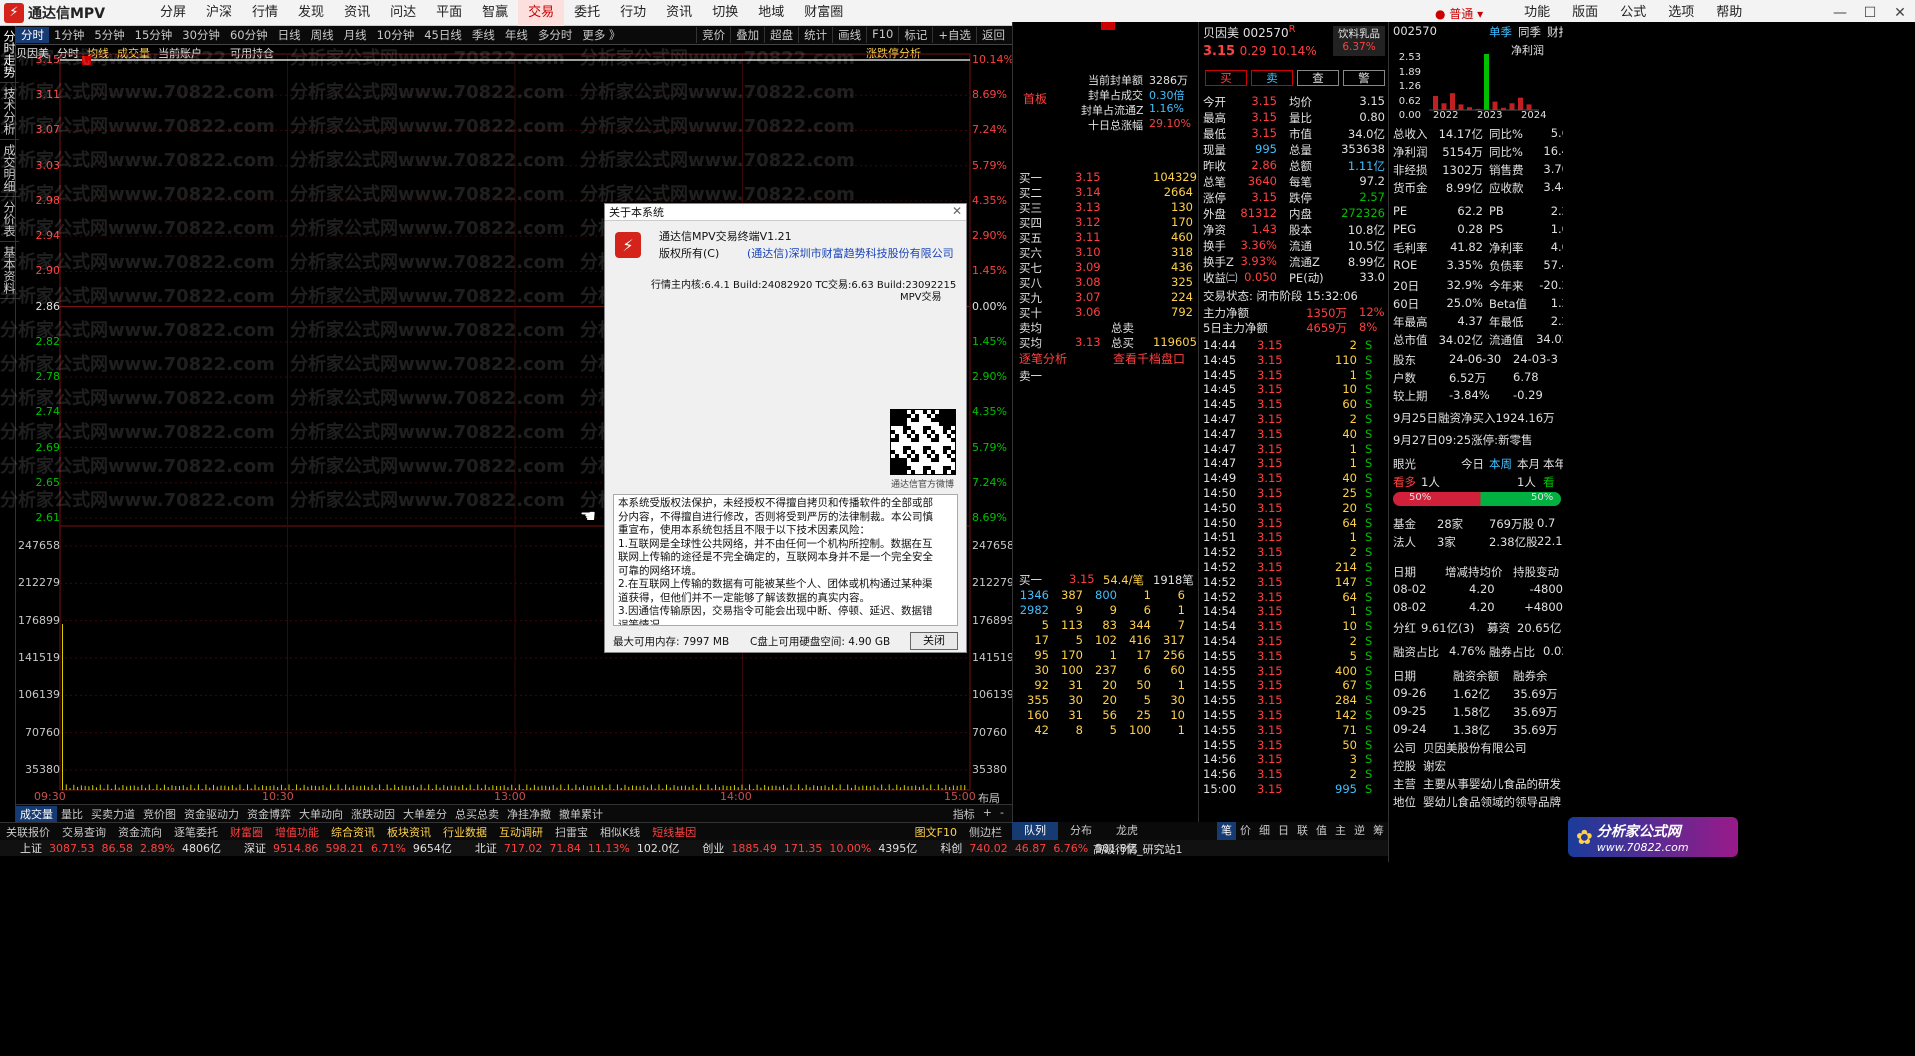  I want to click on function-tab: 板块资讯, so click(409, 832).